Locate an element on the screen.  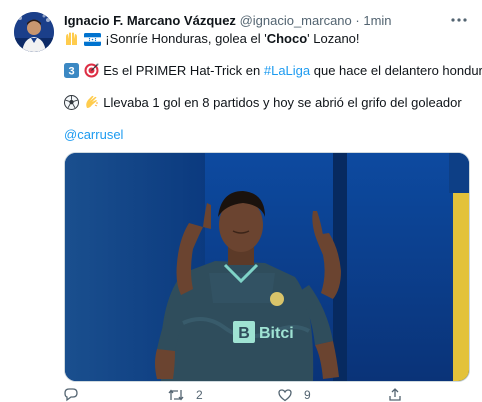
tweet-text-segment: ' Lozano! is located at coordinates (333, 38).